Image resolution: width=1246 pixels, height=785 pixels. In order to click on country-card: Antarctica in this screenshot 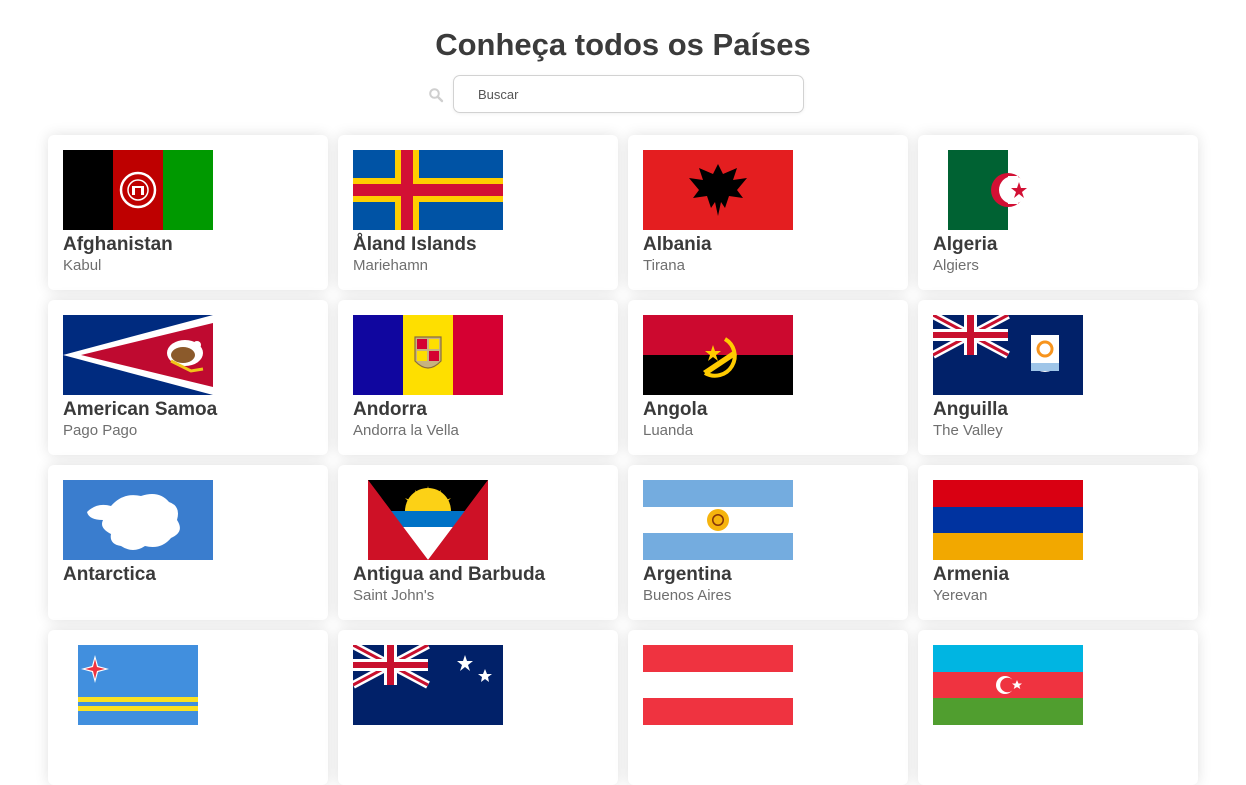, I will do `click(188, 542)`.